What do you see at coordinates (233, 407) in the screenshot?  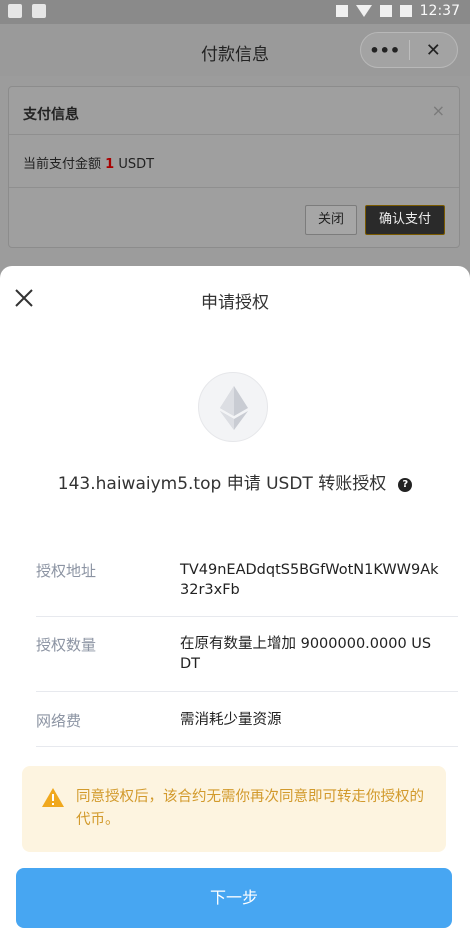 I see `ethereum-icon` at bounding box center [233, 407].